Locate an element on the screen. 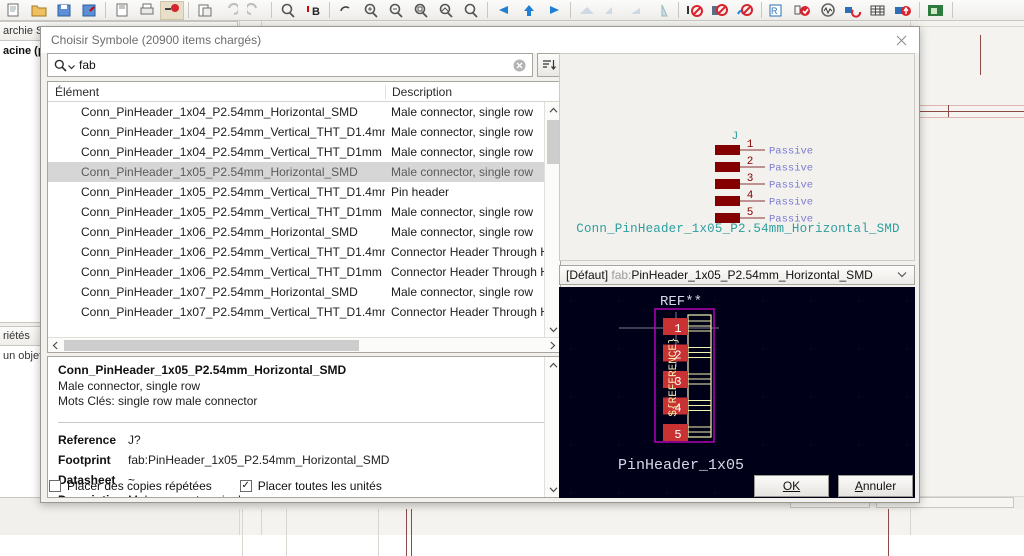 This screenshot has width=1024, height=556. clear-icon is located at coordinates (519, 65).